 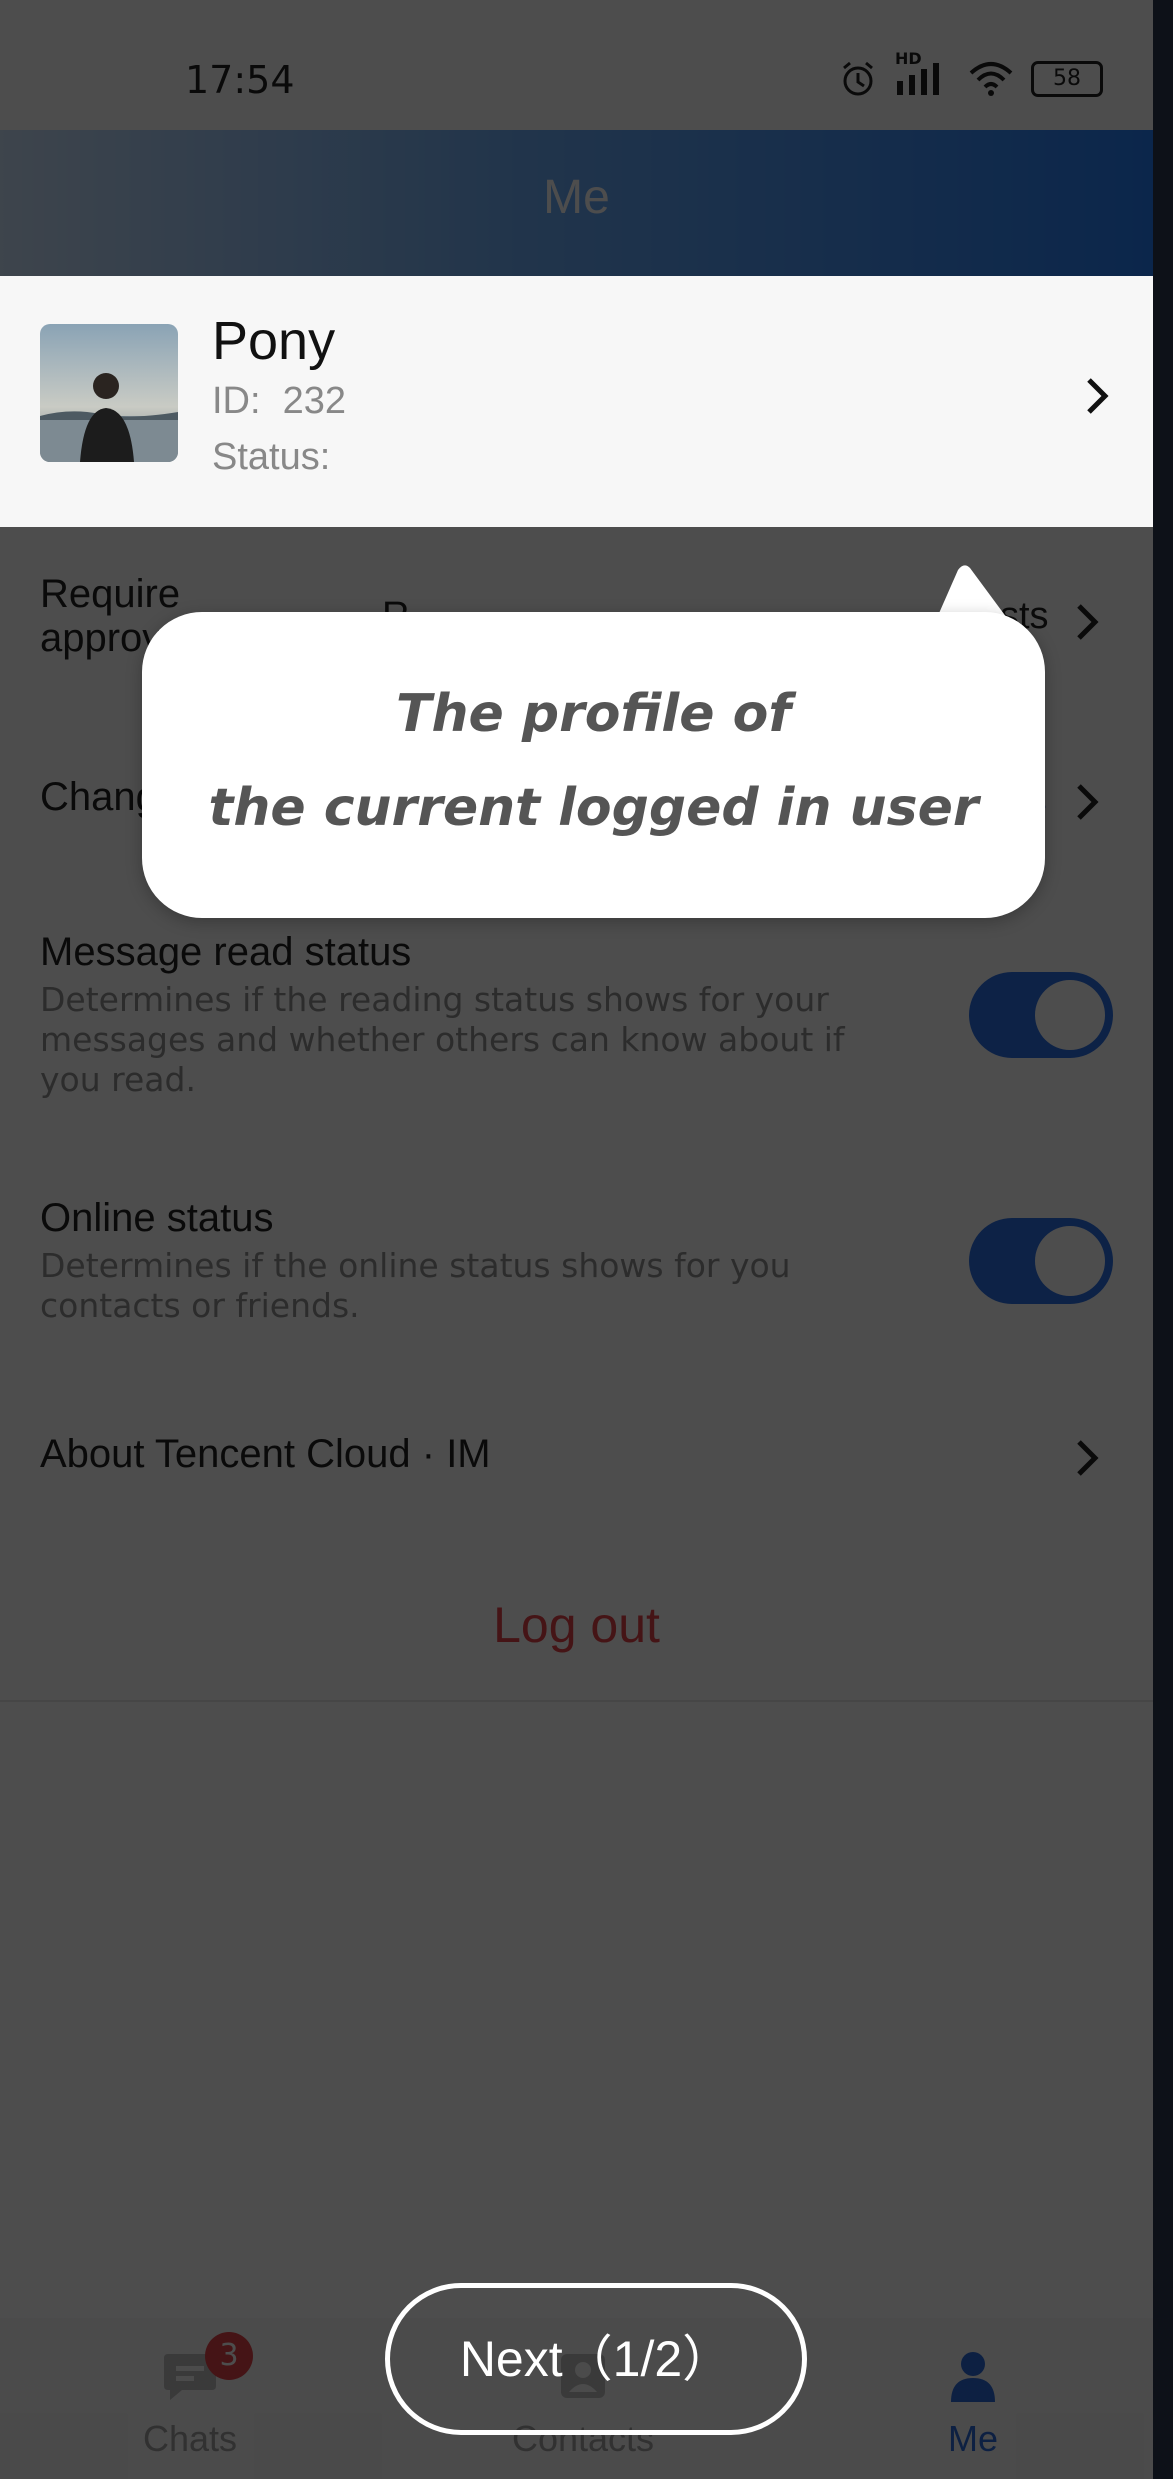 What do you see at coordinates (593, 808) in the screenshot?
I see `tooltip-text-line2: the current logged in user` at bounding box center [593, 808].